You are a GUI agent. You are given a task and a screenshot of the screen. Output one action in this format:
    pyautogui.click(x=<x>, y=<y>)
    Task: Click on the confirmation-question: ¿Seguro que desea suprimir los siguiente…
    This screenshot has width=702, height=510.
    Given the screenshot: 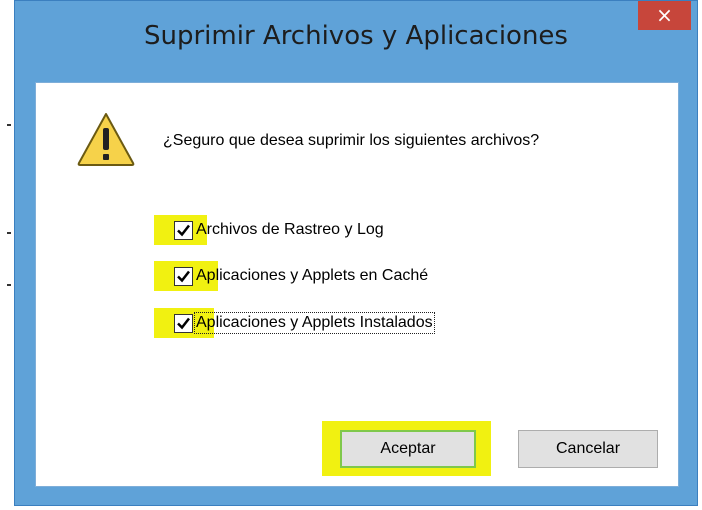 What is the action you would take?
    pyautogui.click(x=351, y=140)
    